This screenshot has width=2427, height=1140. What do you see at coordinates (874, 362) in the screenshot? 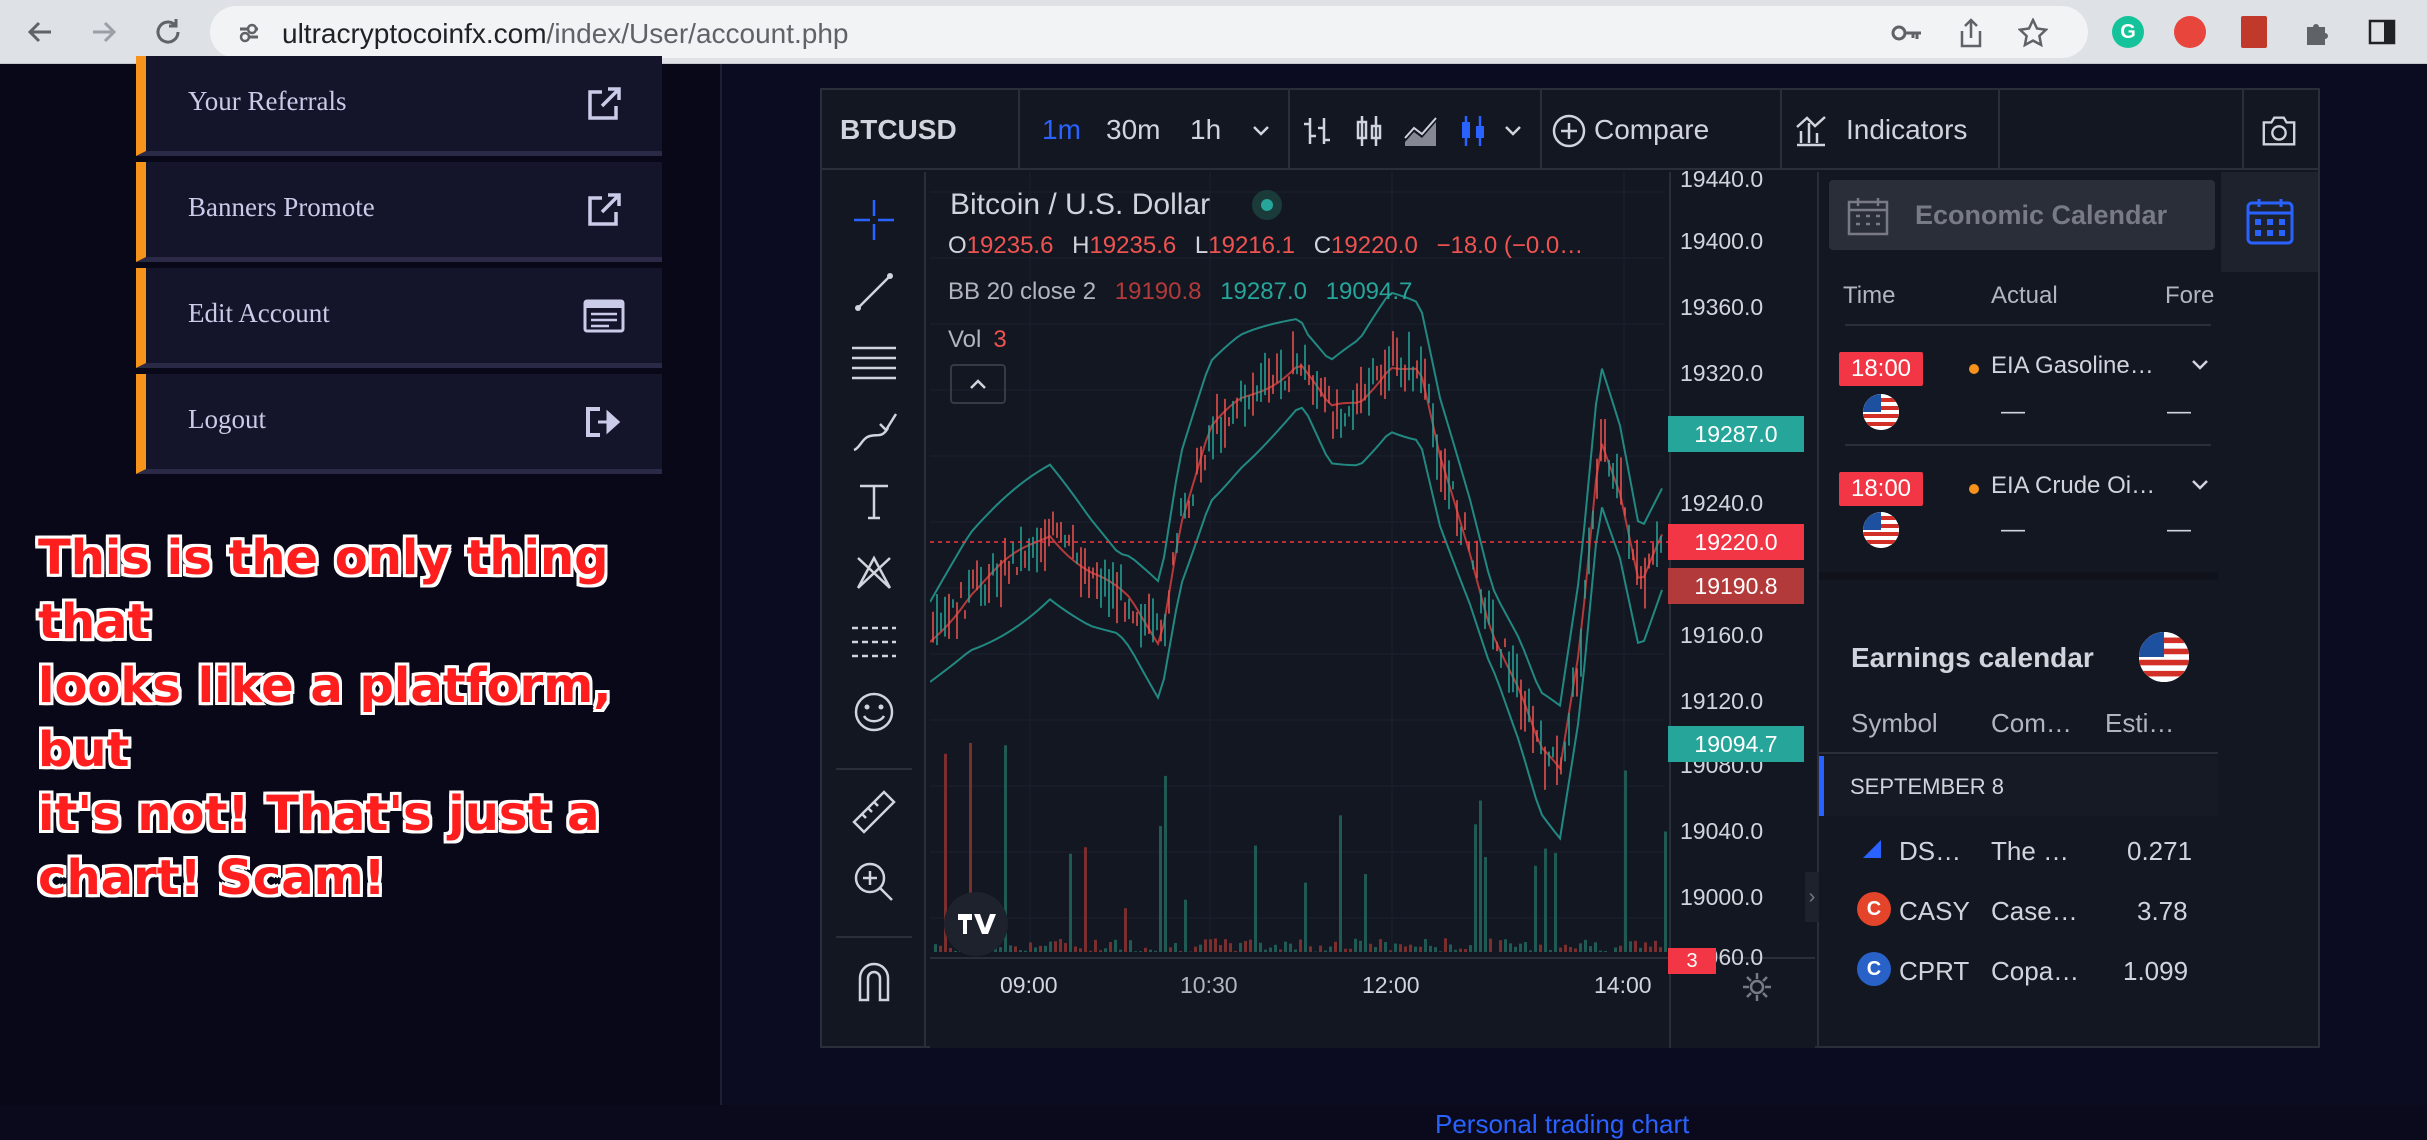
I see `horizontal-lines-icon` at bounding box center [874, 362].